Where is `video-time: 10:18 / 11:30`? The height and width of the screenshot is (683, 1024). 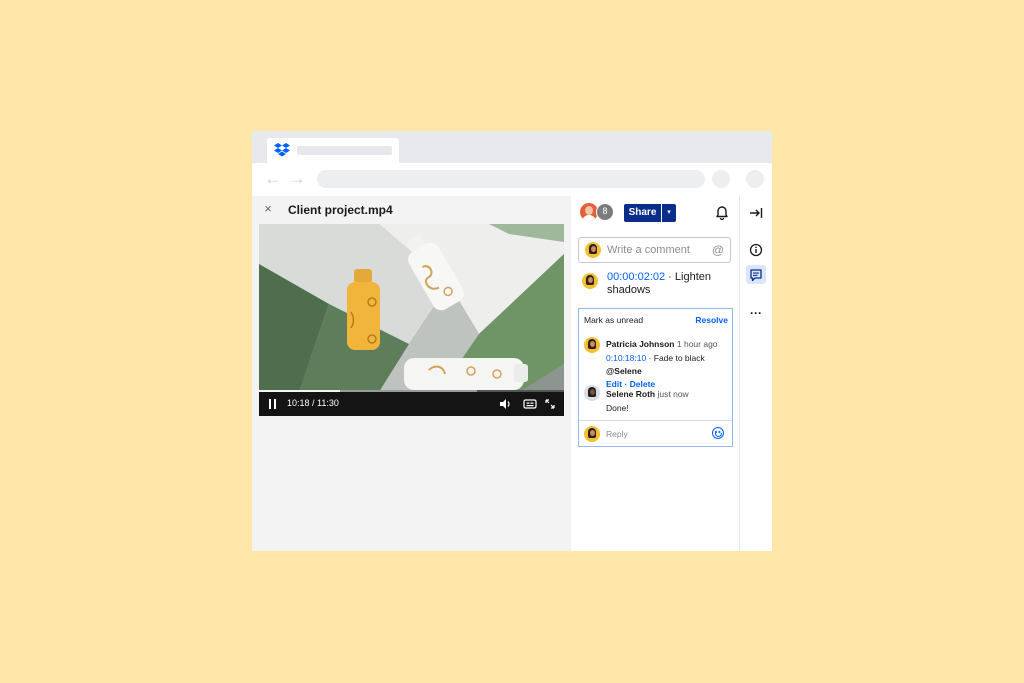 video-time: 10:18 / 11:30 is located at coordinates (313, 403).